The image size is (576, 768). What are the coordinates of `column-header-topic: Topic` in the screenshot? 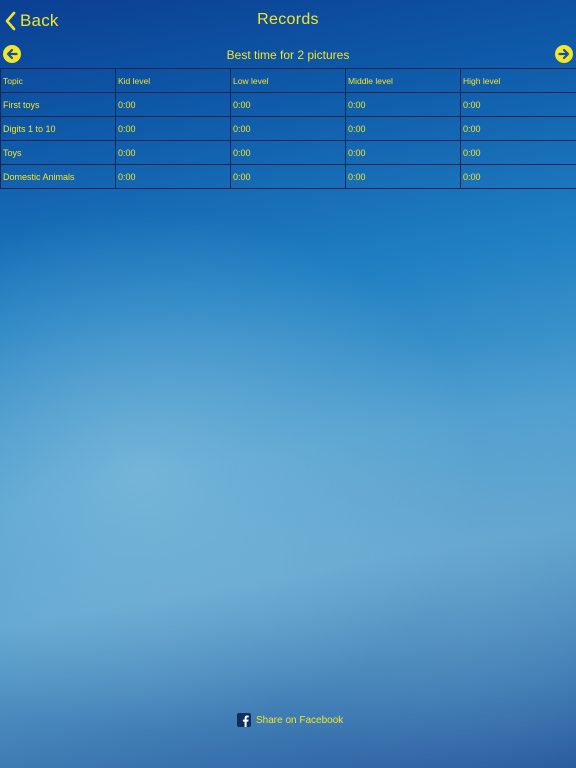 It's located at (58, 80).